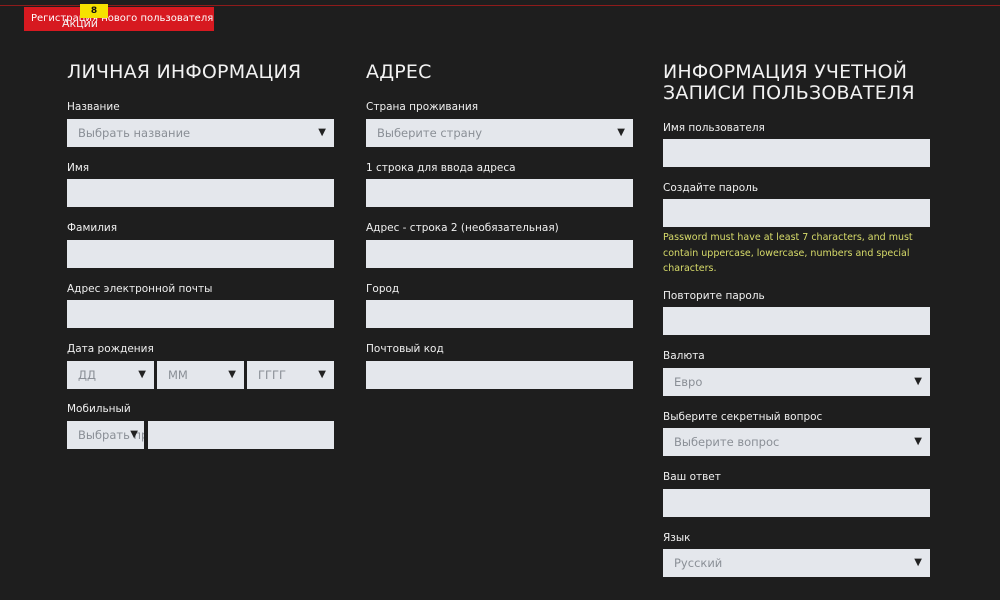 Image resolution: width=1000 pixels, height=600 pixels. What do you see at coordinates (200, 254) in the screenshot?
I see `last-name-input` at bounding box center [200, 254].